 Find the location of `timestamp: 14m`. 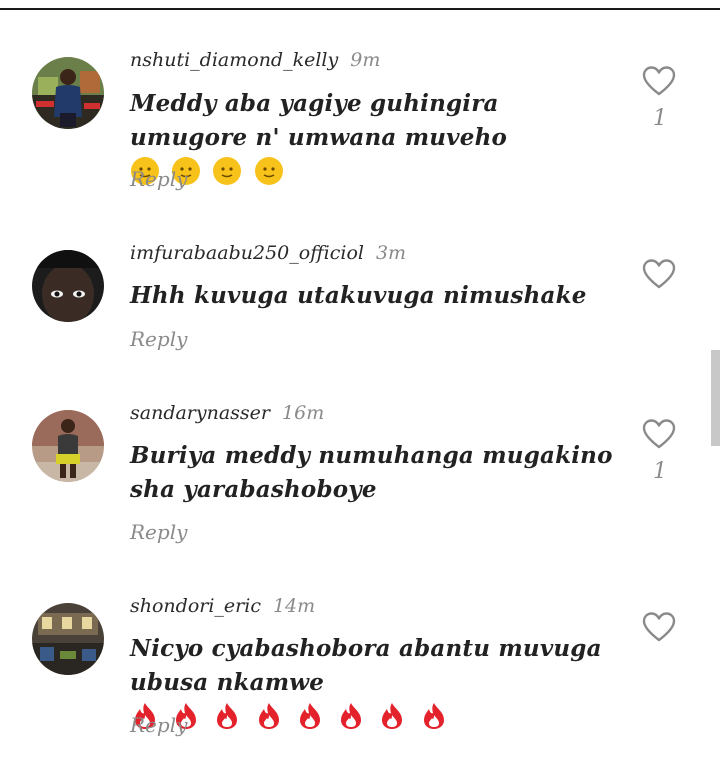

timestamp: 14m is located at coordinates (294, 606).